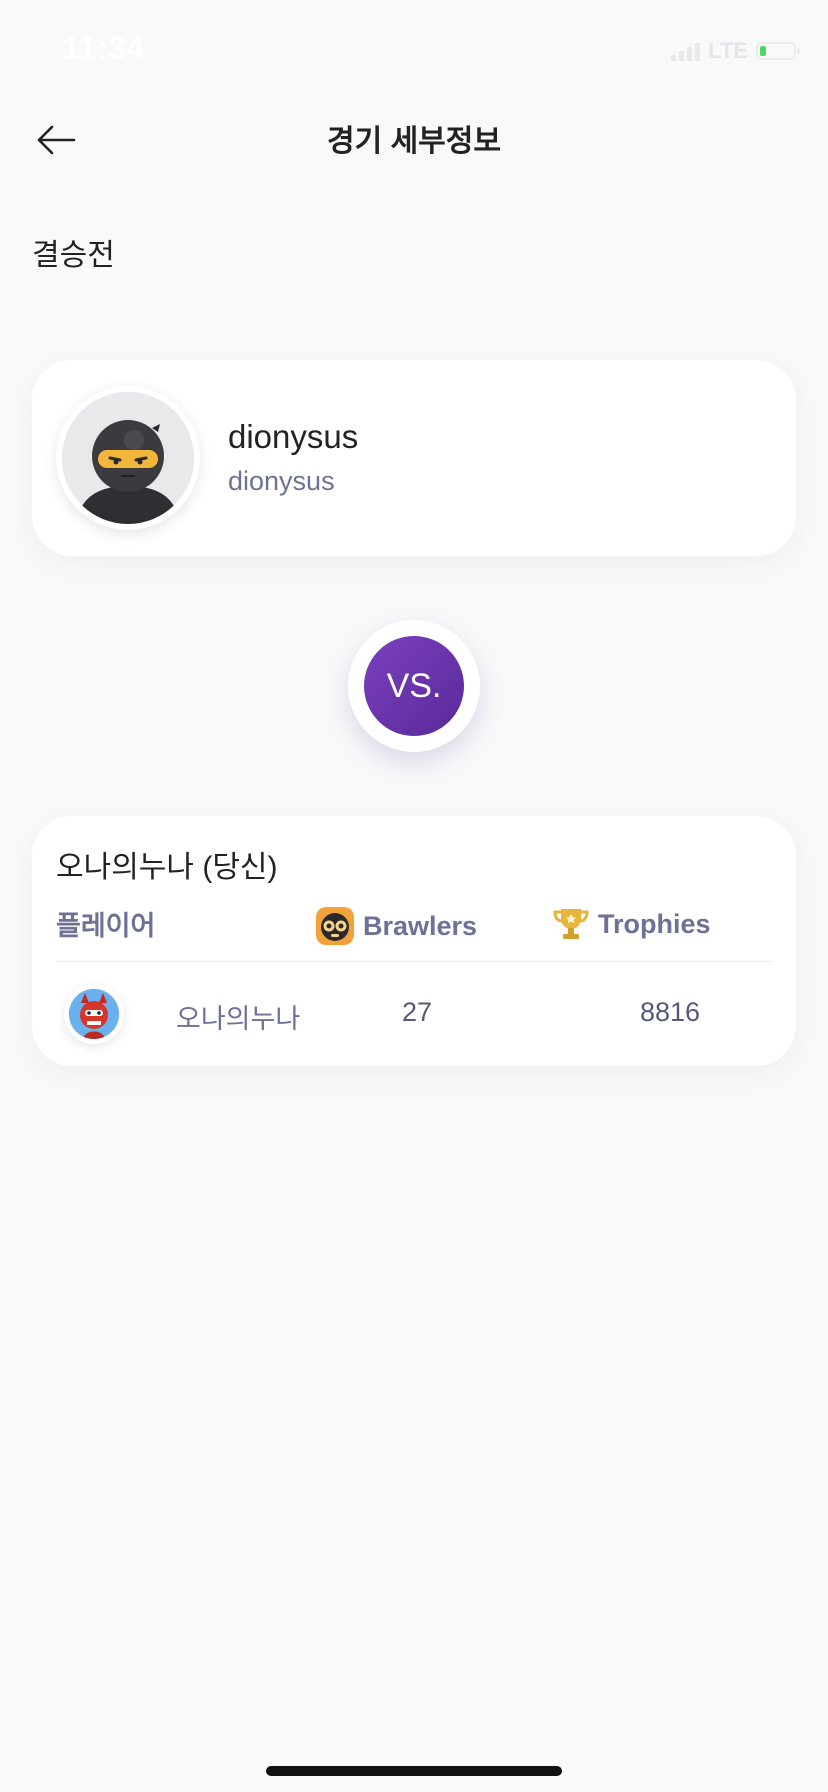 The height and width of the screenshot is (1792, 828). Describe the element at coordinates (73, 255) in the screenshot. I see `round-label: 결승전` at that location.